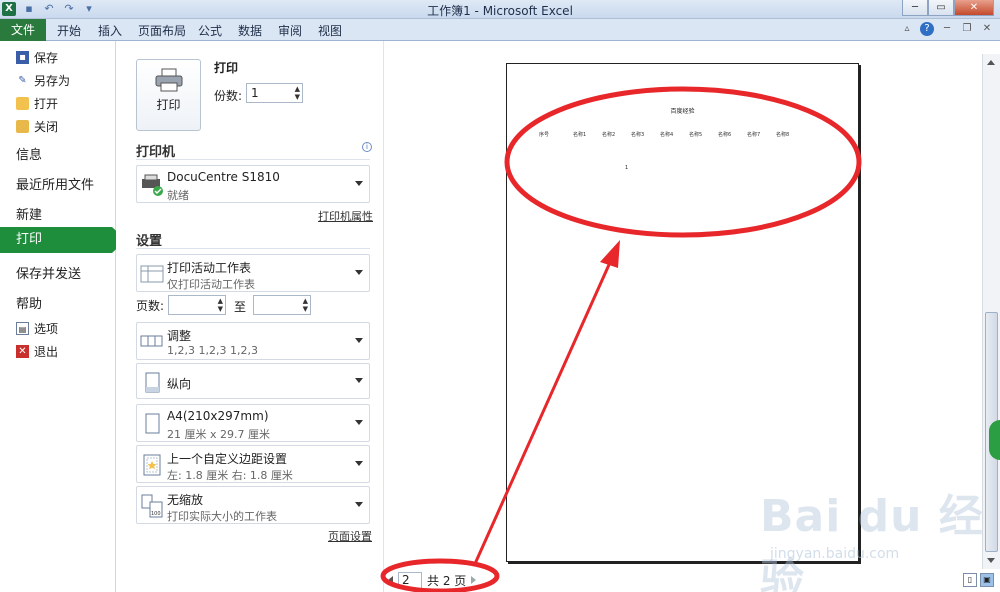 This screenshot has height=592, width=1000. Describe the element at coordinates (253, 273) in the screenshot. I see `print-scope-dropdown: 打印活动工作表 仅打印活动工作表` at that location.